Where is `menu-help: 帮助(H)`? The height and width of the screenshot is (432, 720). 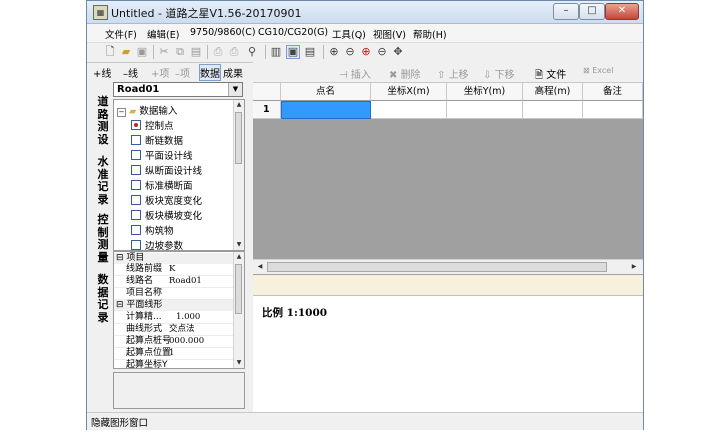 menu-help: 帮助(H) is located at coordinates (430, 34).